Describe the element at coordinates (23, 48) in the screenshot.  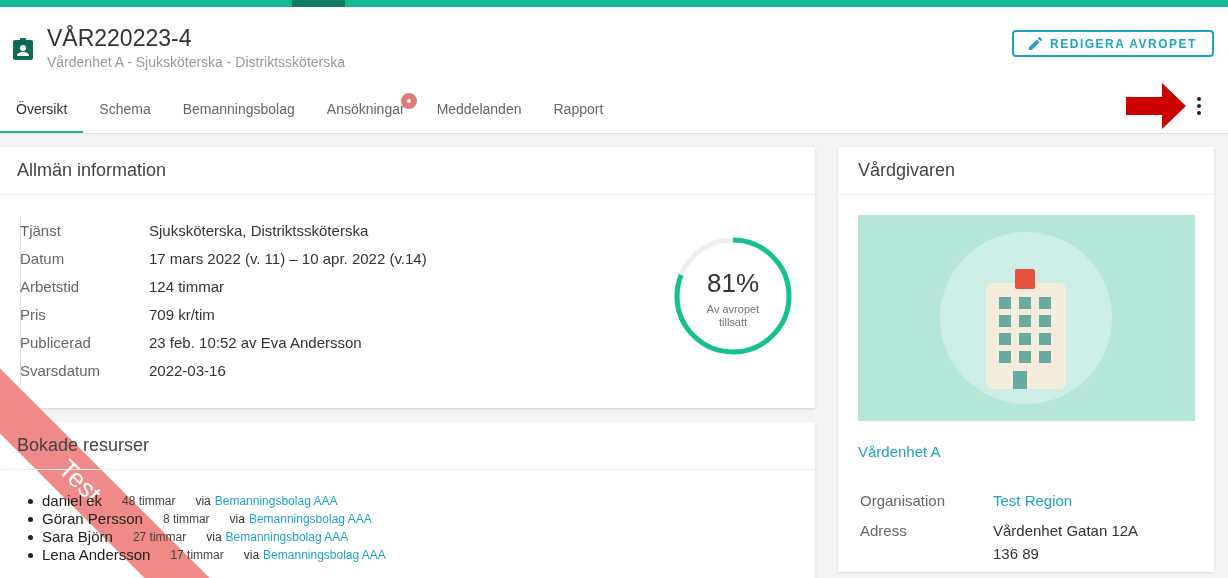
I see `badge-icon` at that location.